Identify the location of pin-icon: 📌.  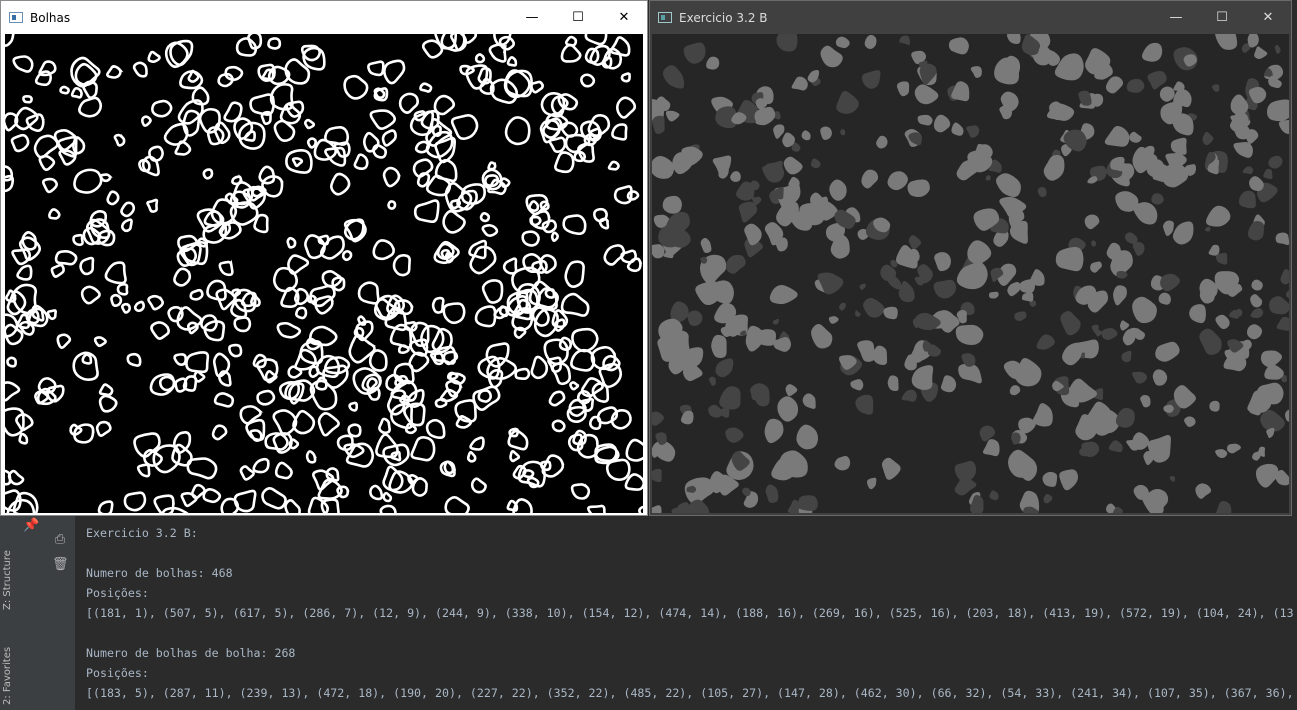
(31, 526).